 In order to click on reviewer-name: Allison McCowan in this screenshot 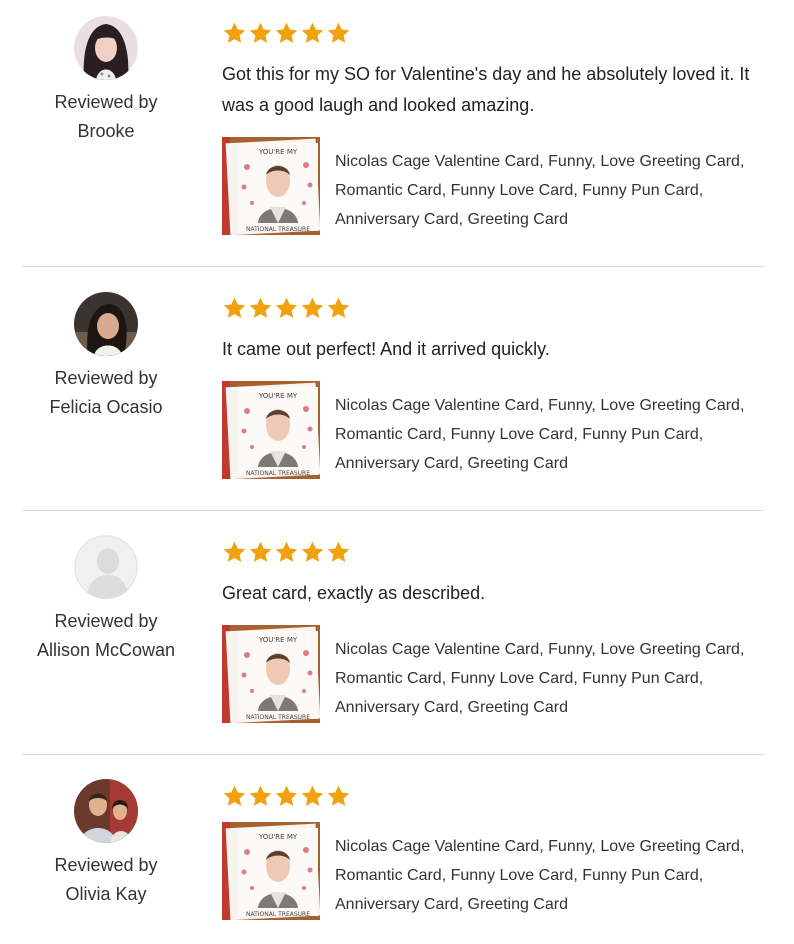, I will do `click(106, 650)`.